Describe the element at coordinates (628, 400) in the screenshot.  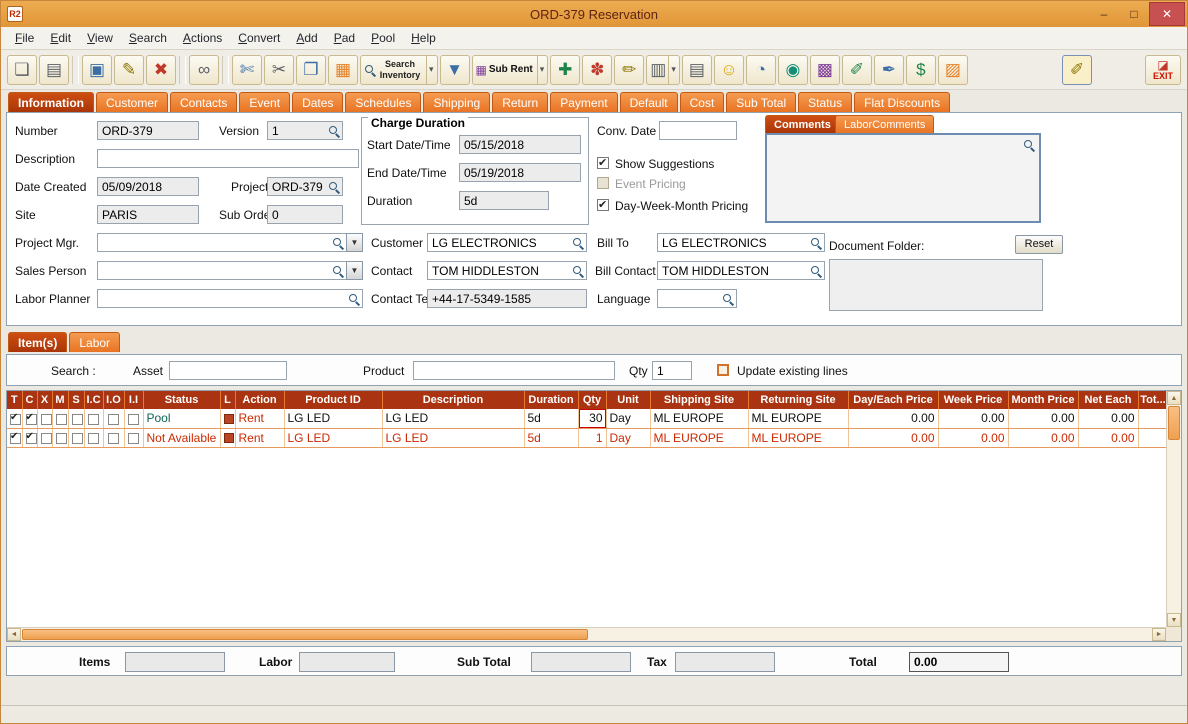
I see `col-header-unit: Unit` at that location.